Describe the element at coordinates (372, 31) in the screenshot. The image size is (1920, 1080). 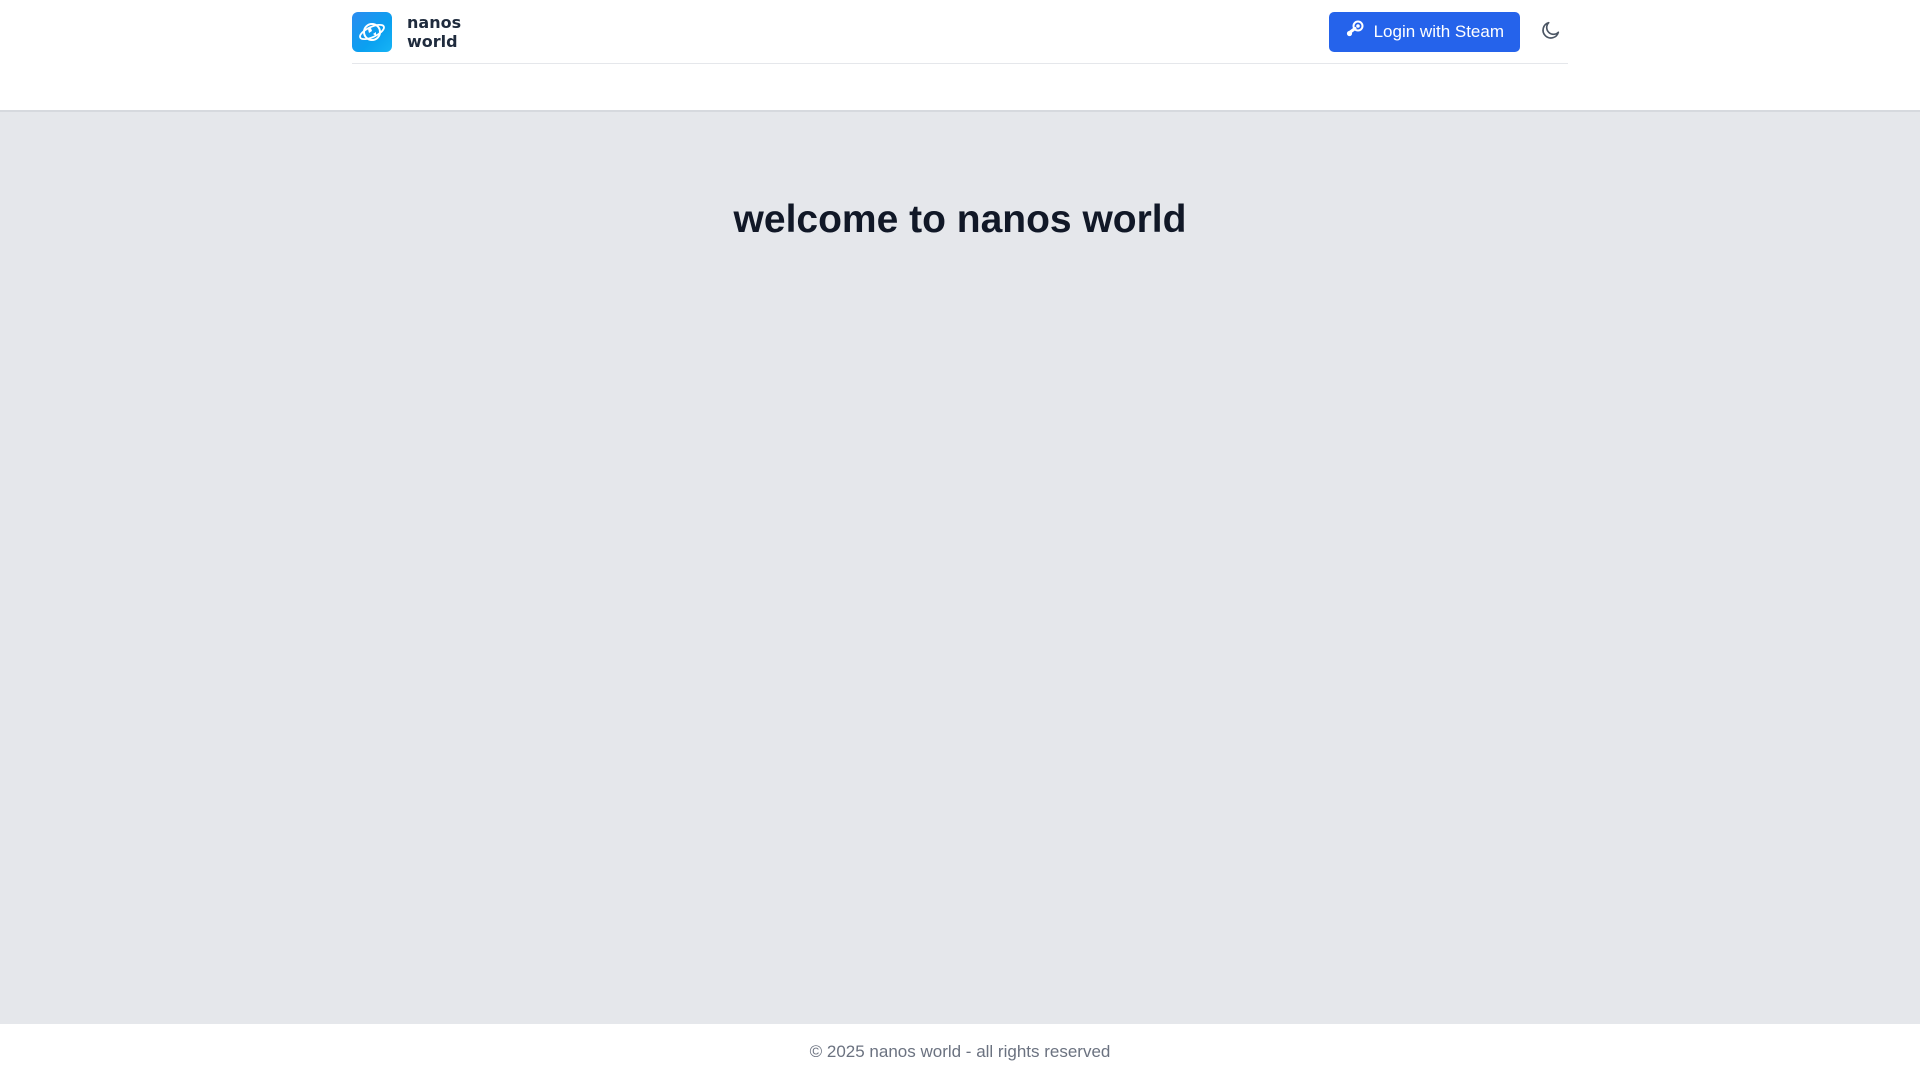
I see `planet-icon` at that location.